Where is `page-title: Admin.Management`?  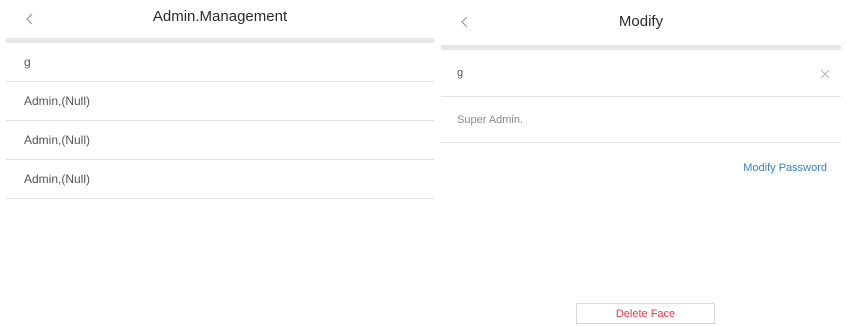 page-title: Admin.Management is located at coordinates (220, 16).